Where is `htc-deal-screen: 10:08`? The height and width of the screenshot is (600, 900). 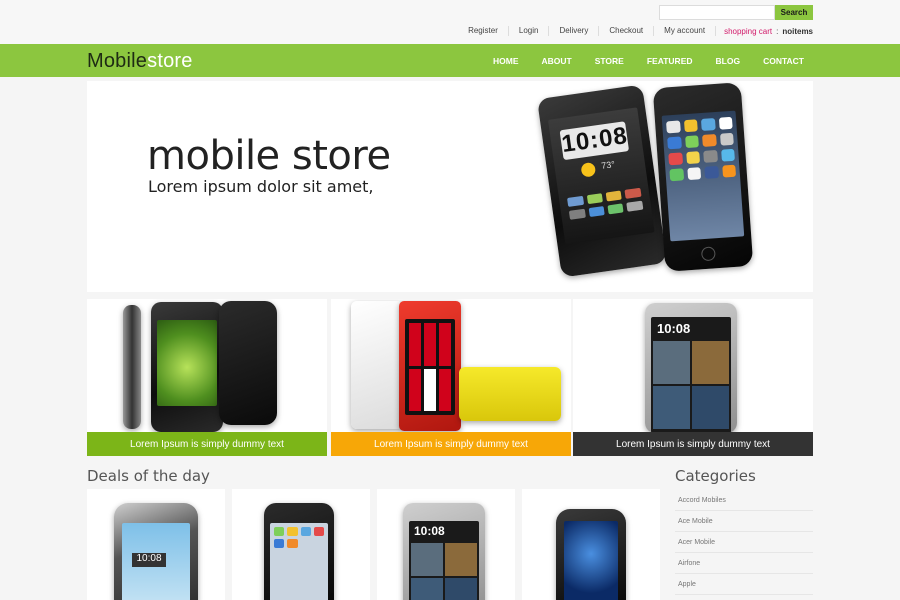
htc-deal-screen: 10:08 is located at coordinates (444, 560).